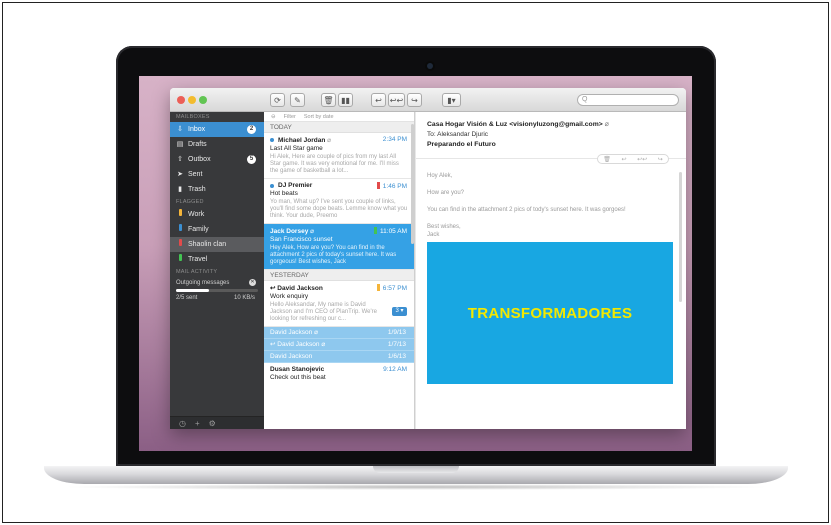  Describe the element at coordinates (298, 377) in the screenshot. I see `subject: Check out this beat` at that location.